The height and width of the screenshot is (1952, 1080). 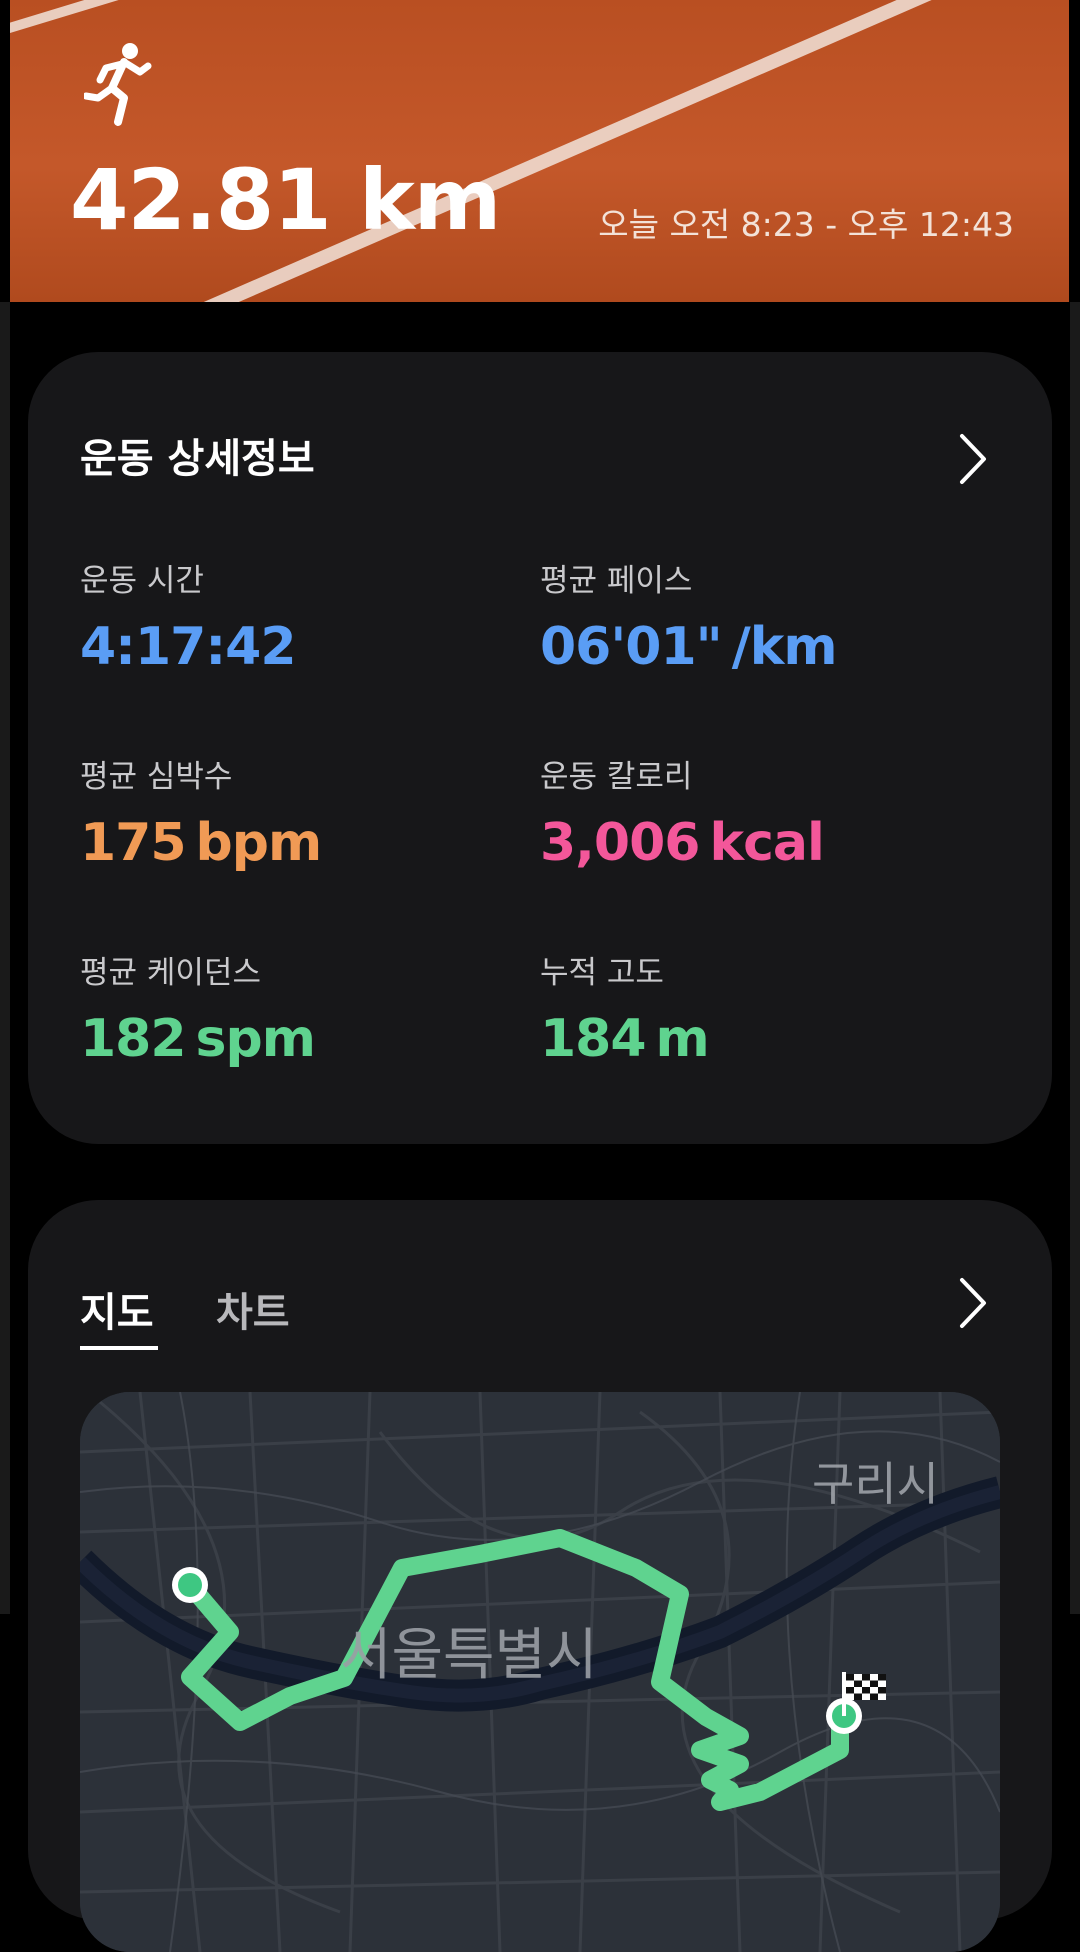 I want to click on tab-selected-indicator, so click(x=119, y=1348).